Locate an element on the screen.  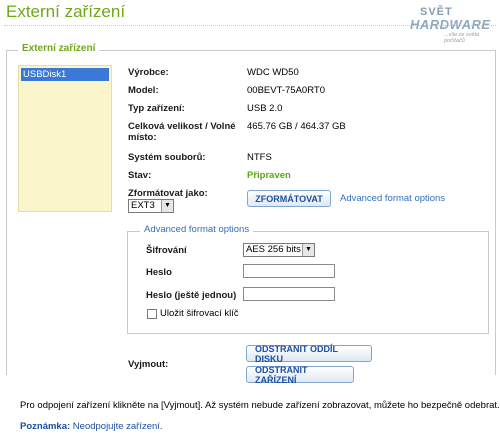
model-value: 00BEVT-75A0RT0 is located at coordinates (286, 90).